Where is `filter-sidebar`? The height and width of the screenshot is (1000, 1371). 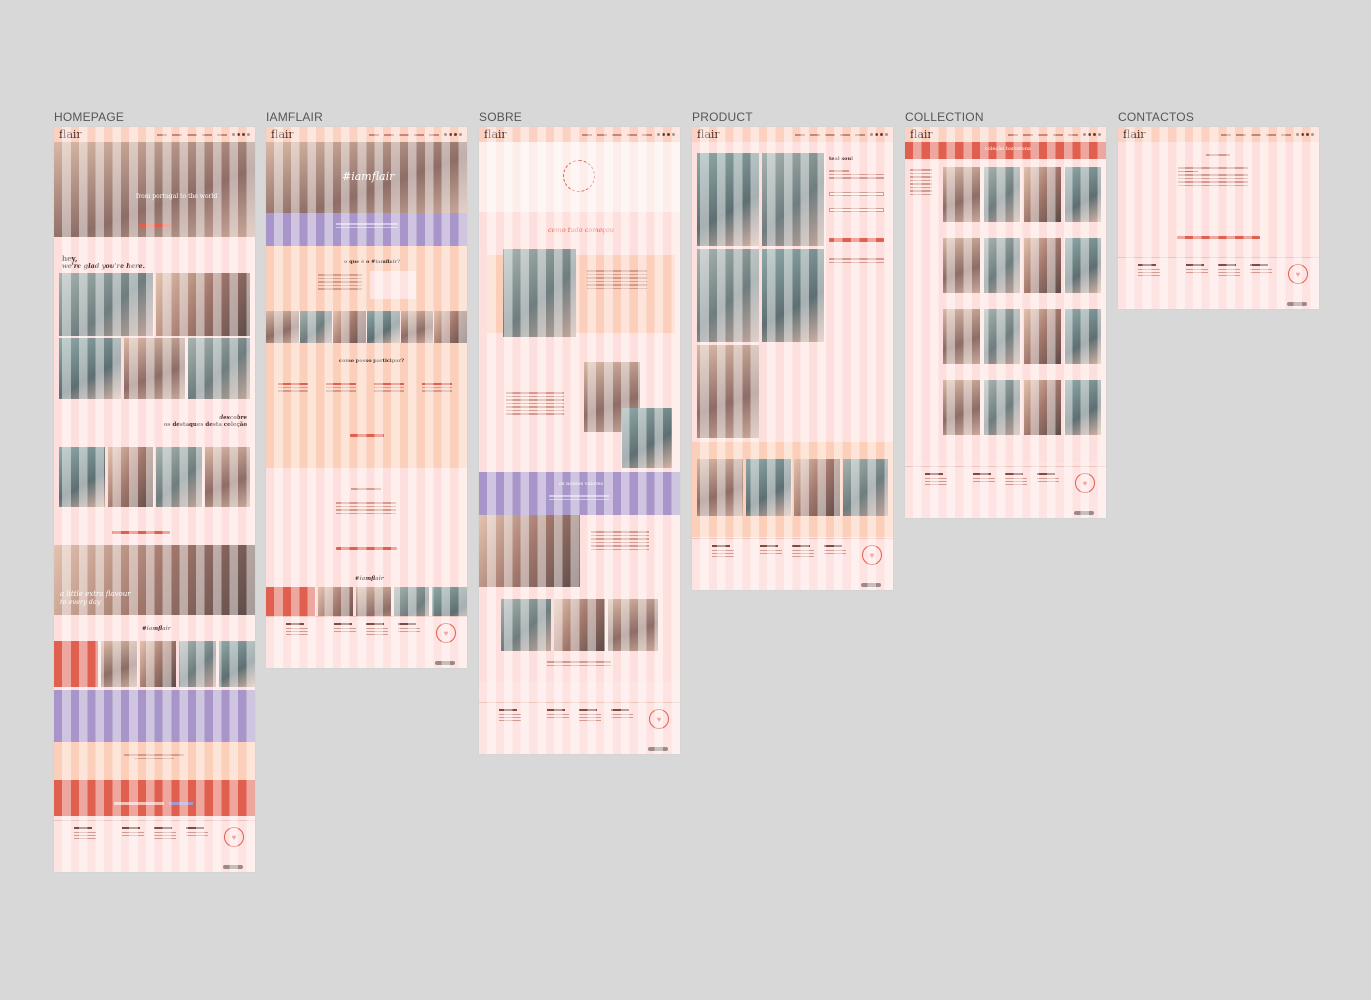
filter-sidebar is located at coordinates (921, 183).